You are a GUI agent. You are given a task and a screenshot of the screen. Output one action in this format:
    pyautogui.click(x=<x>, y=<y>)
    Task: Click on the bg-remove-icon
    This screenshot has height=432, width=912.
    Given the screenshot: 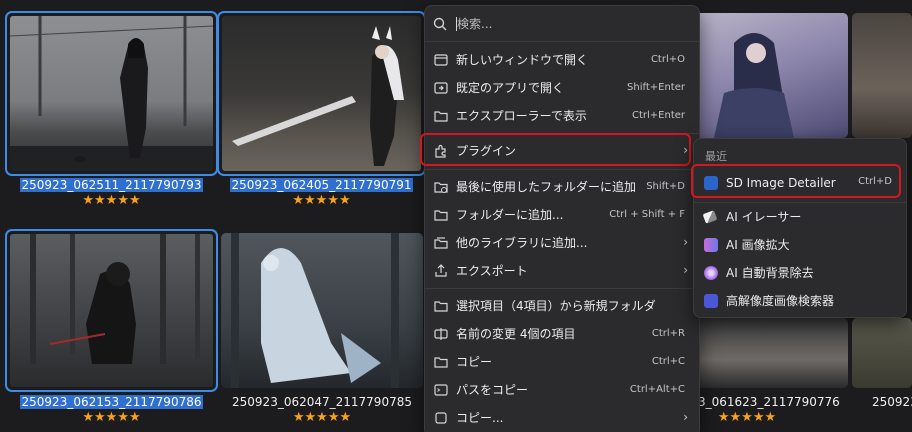 What is the action you would take?
    pyautogui.click(x=711, y=273)
    